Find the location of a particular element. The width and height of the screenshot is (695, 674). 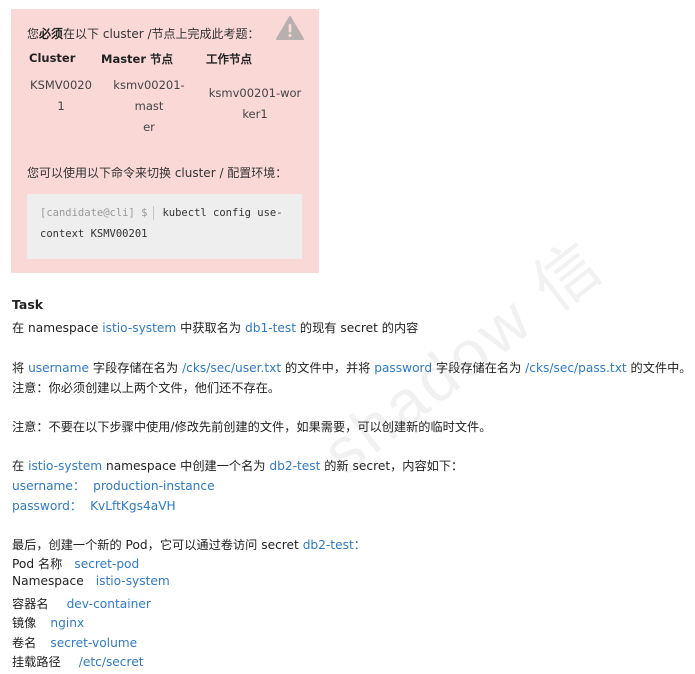

pod-name-line: Pod 名称 secret-pod is located at coordinates (75, 563).